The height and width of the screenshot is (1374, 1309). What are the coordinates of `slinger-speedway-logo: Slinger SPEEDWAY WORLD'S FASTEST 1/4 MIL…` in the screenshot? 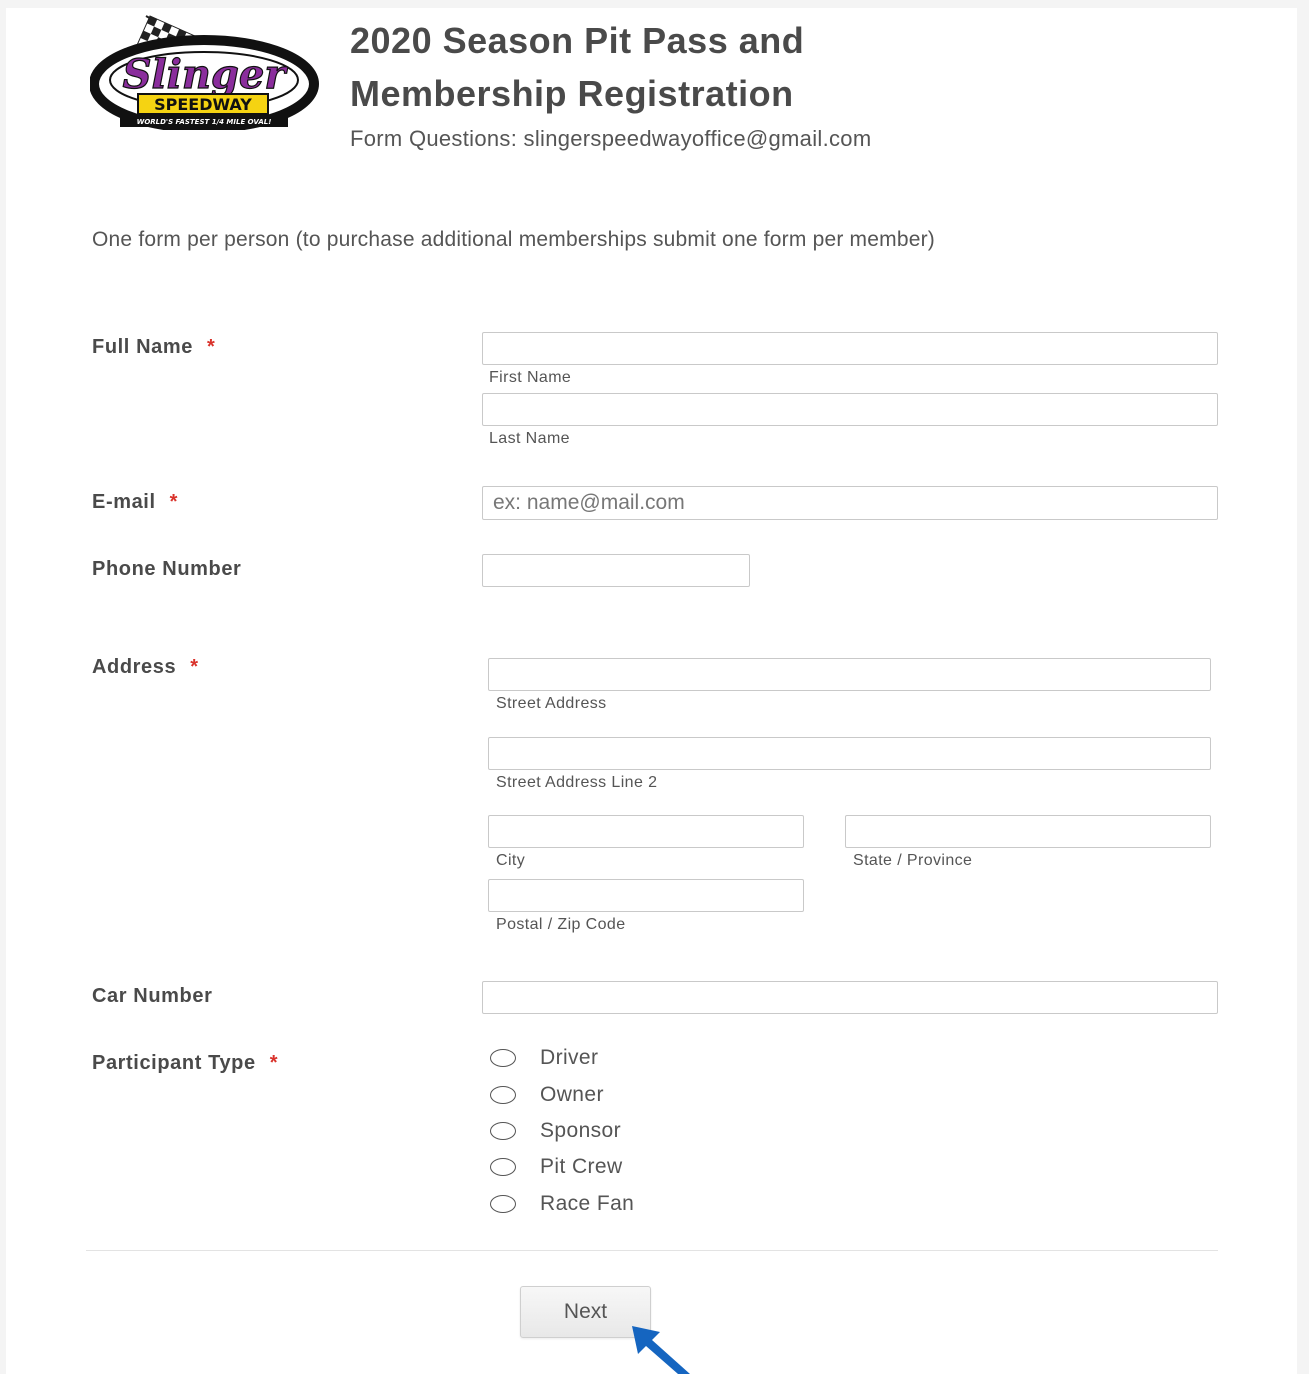 It's located at (204, 72).